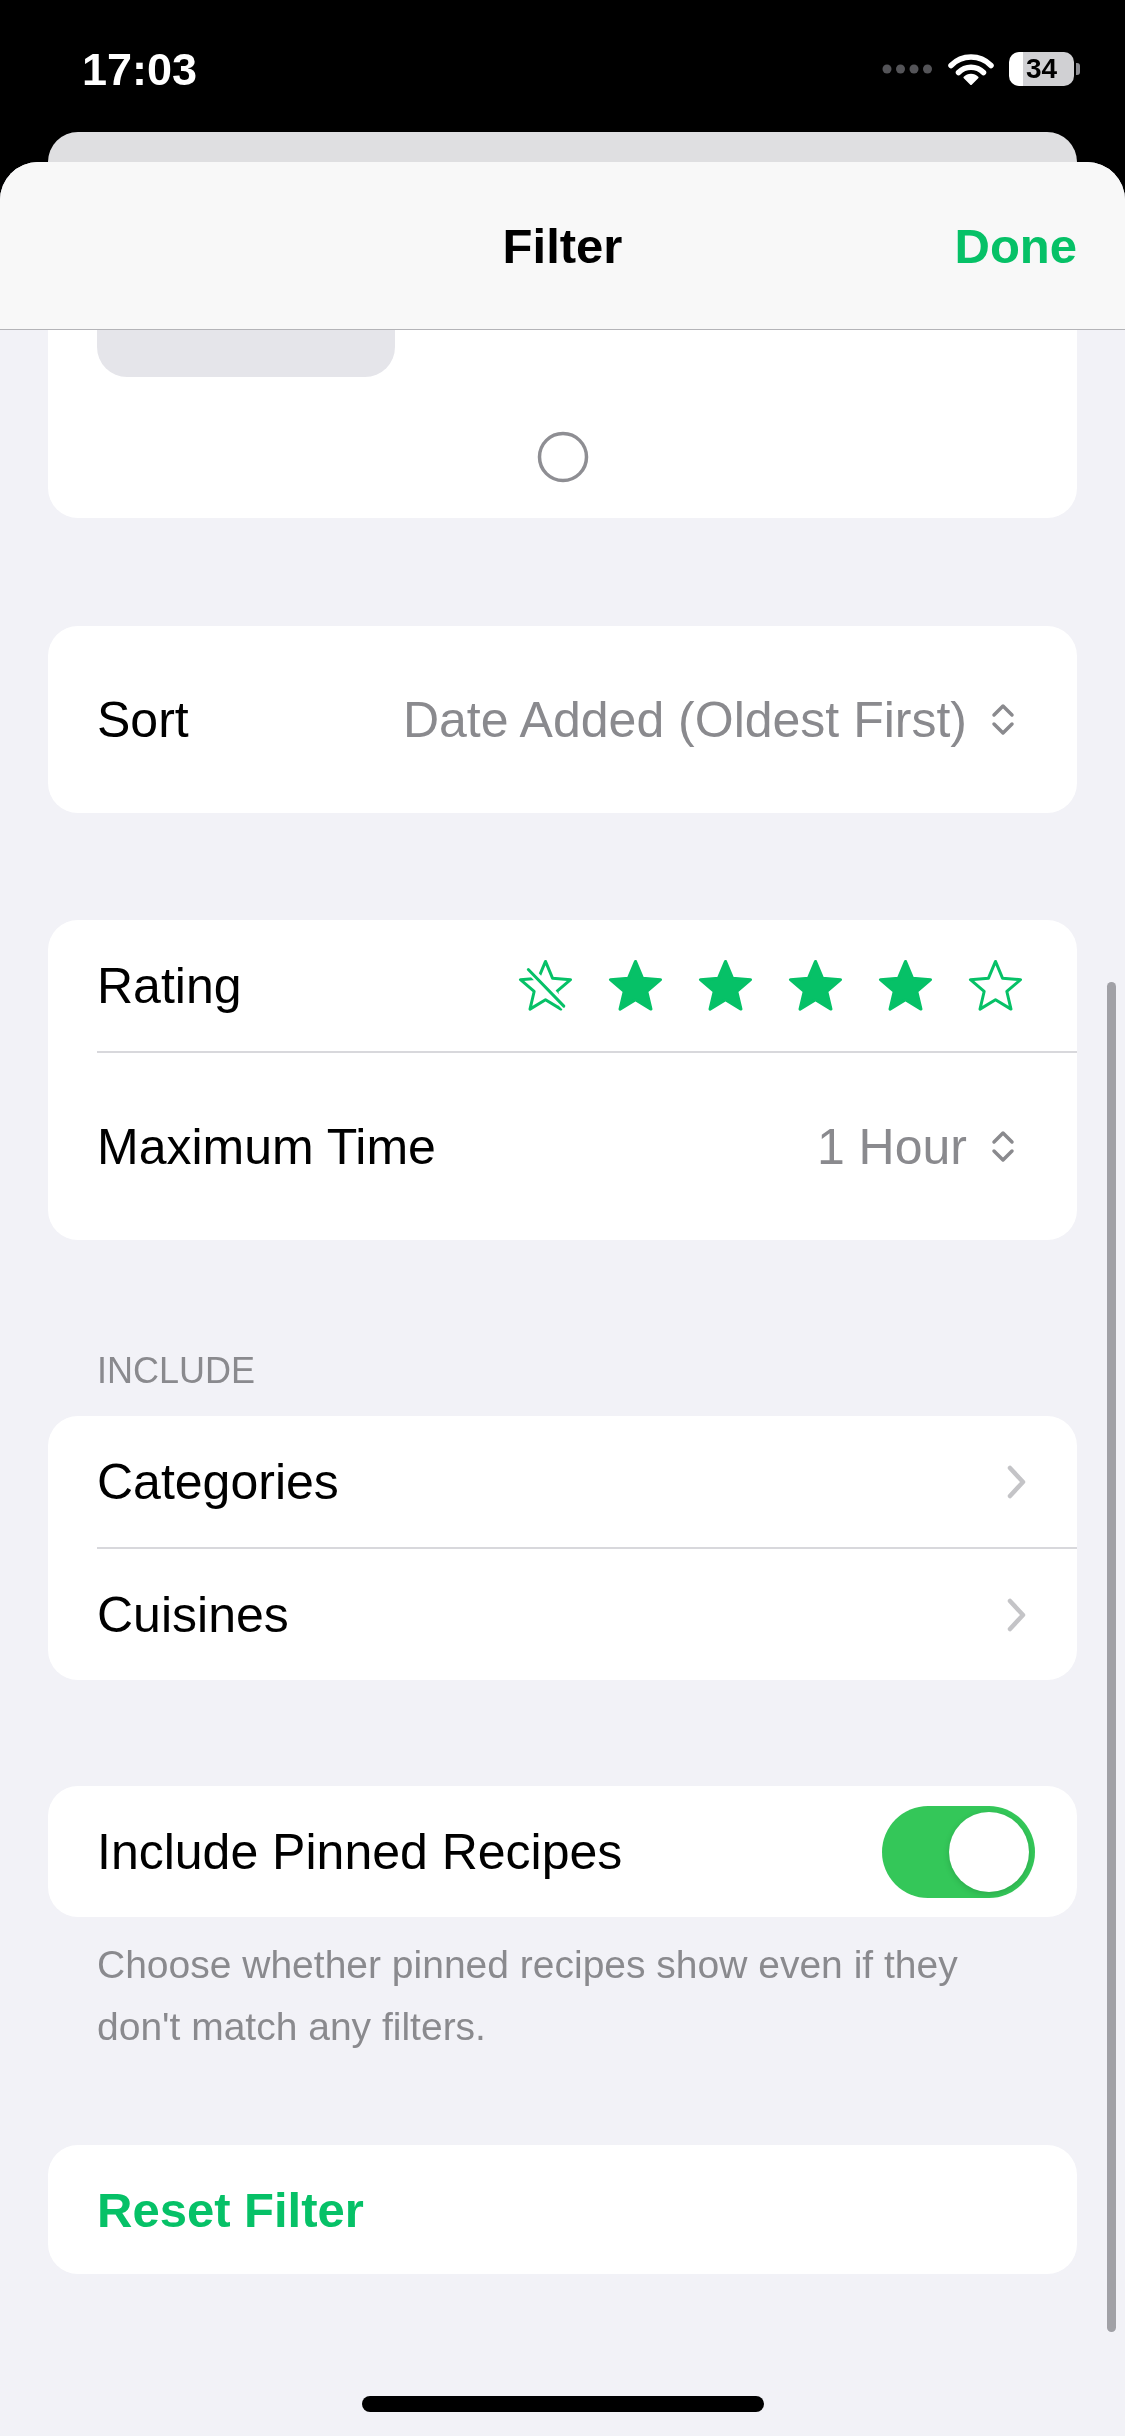 The image size is (1125, 2436). Describe the element at coordinates (1015, 245) in the screenshot. I see `done-button: Done` at that location.